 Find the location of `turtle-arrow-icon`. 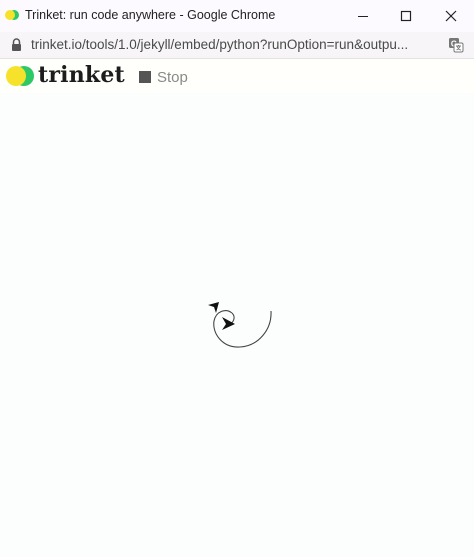

turtle-arrow-icon is located at coordinates (228, 323).